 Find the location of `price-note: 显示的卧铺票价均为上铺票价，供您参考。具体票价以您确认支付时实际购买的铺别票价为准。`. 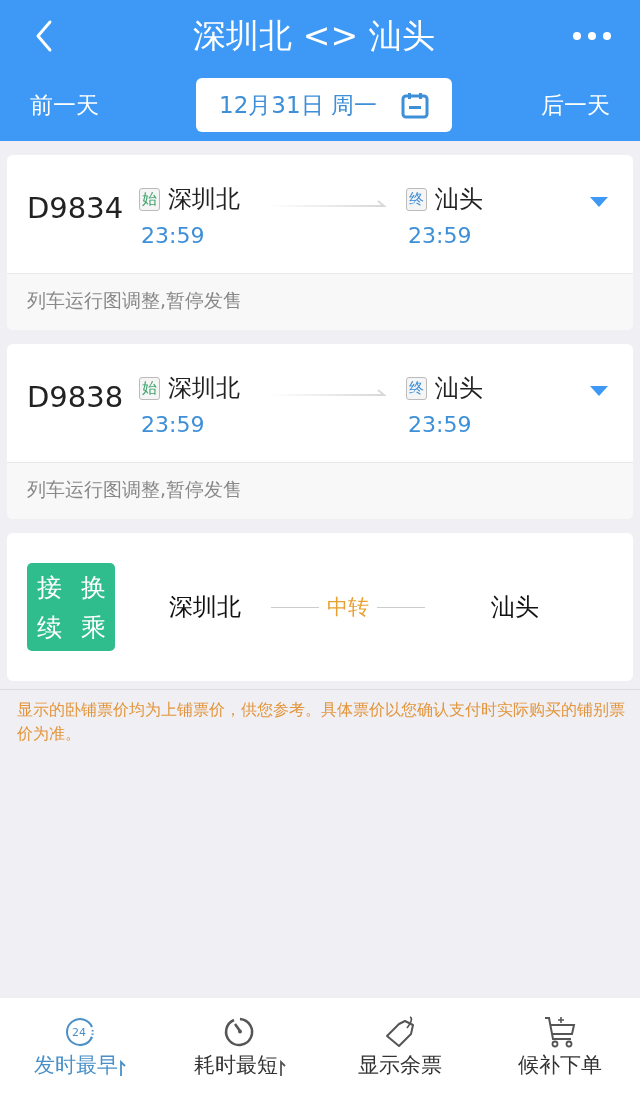

price-note: 显示的卧铺票价均为上铺票价，供您参考。具体票价以您确认支付时实际购买的铺别票价为准。 is located at coordinates (320, 717).